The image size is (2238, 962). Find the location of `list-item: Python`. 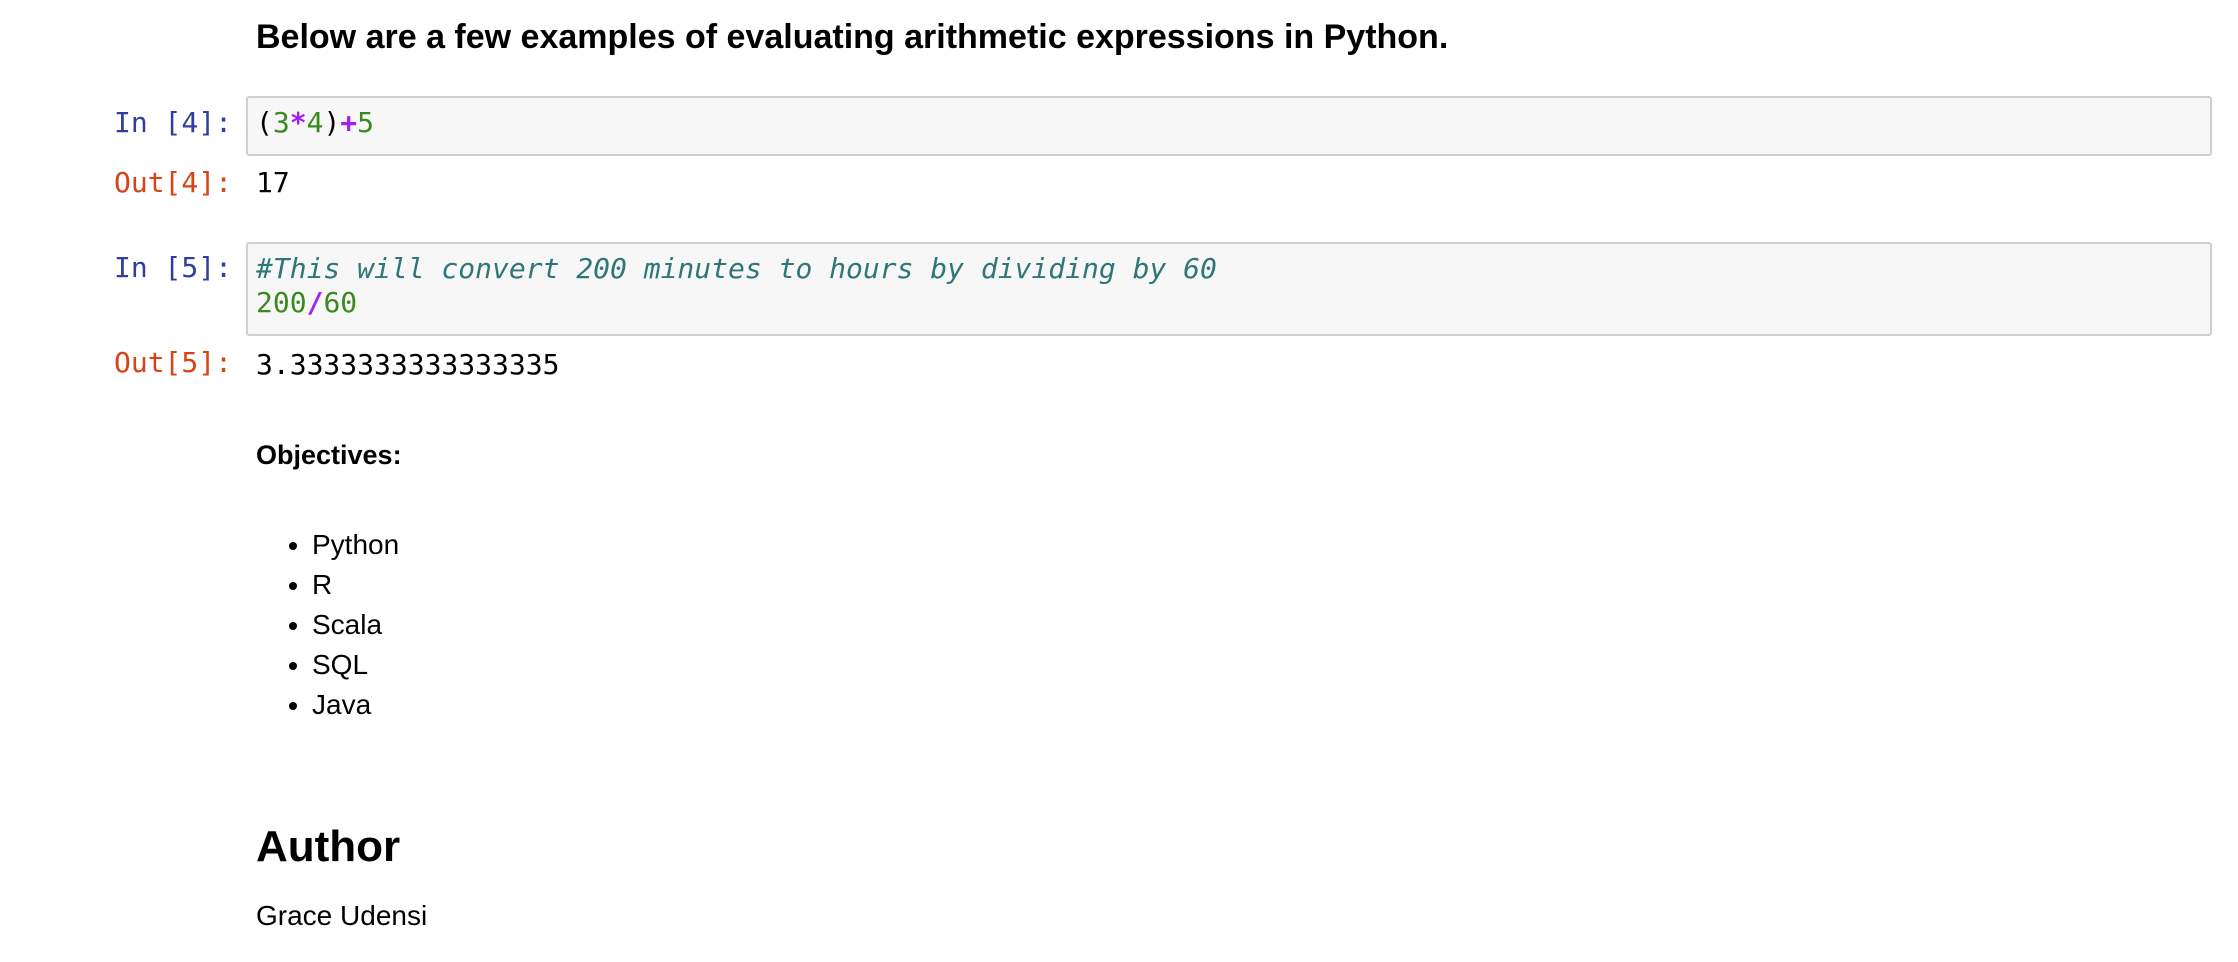

list-item: Python is located at coordinates (355, 545).